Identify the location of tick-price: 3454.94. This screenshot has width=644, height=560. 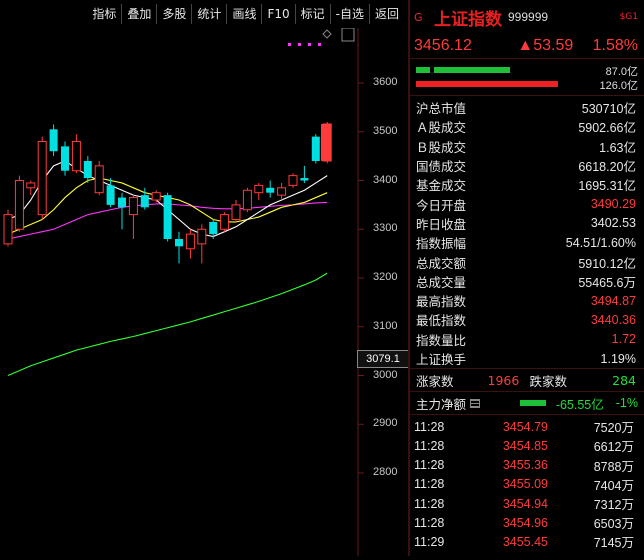
(525, 503).